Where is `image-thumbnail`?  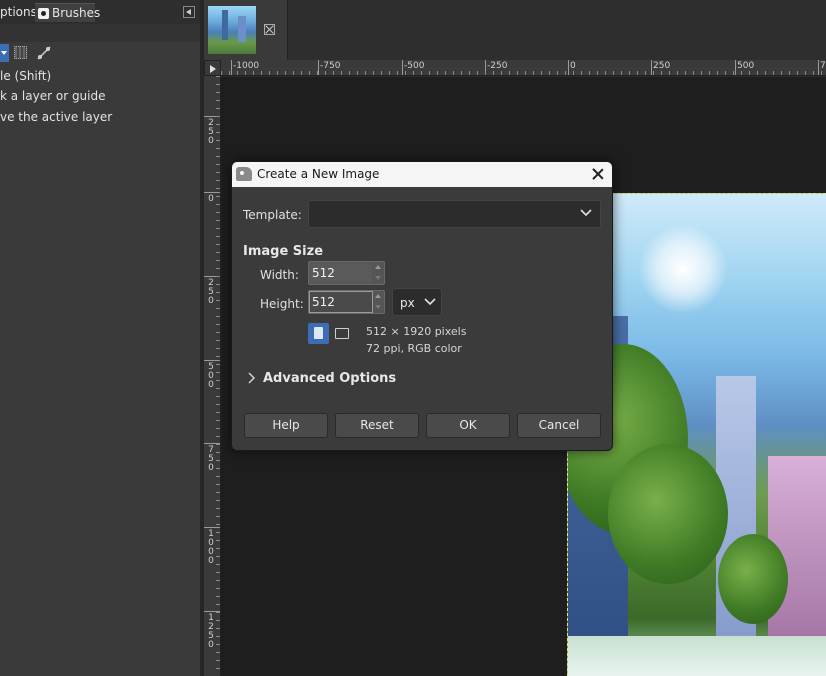
image-thumbnail is located at coordinates (232, 30).